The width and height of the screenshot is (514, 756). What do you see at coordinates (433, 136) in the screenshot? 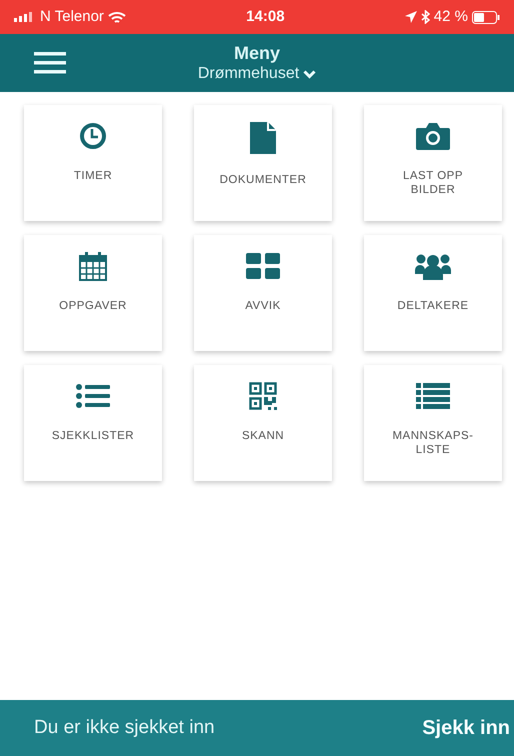
I see `camera-icon` at bounding box center [433, 136].